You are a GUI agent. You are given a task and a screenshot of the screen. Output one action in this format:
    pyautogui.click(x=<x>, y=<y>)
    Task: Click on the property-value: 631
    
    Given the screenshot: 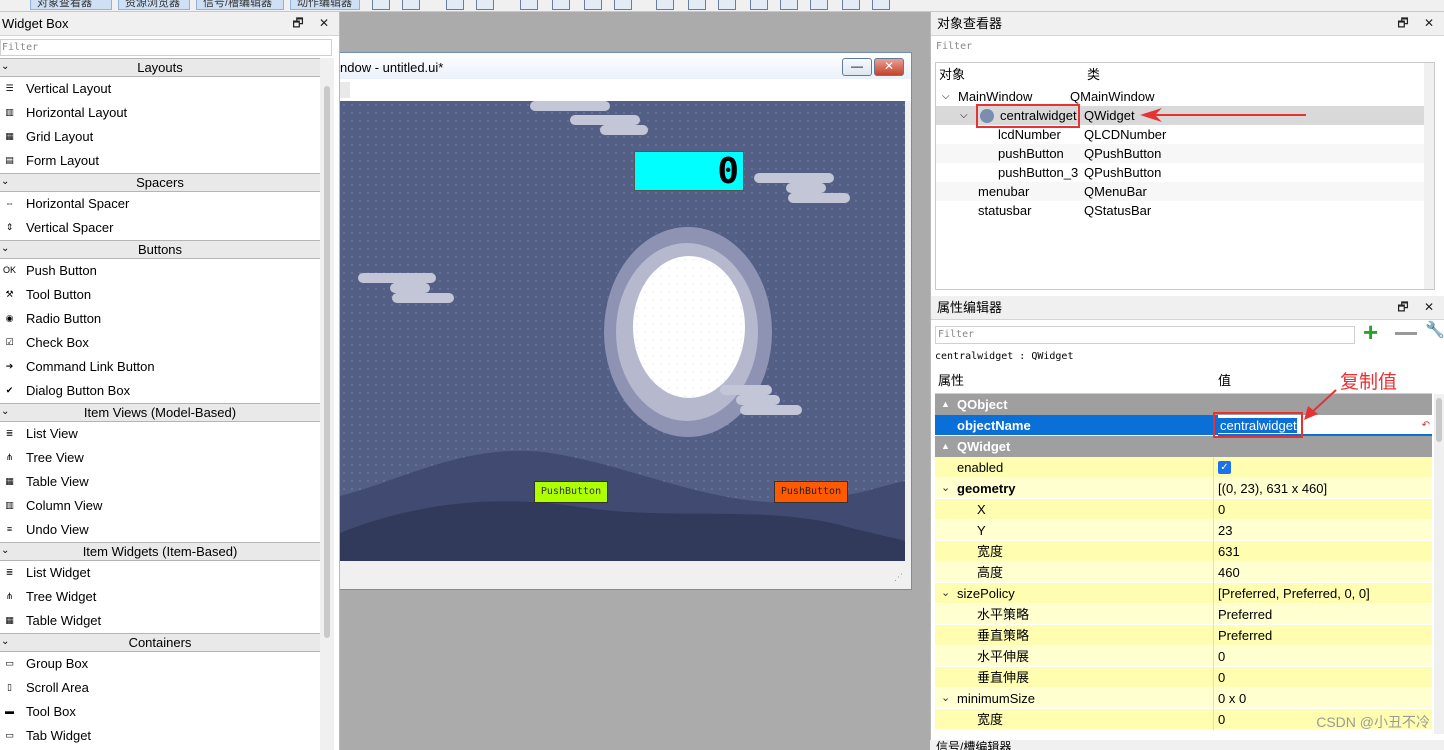 What is the action you would take?
    pyautogui.click(x=1325, y=551)
    